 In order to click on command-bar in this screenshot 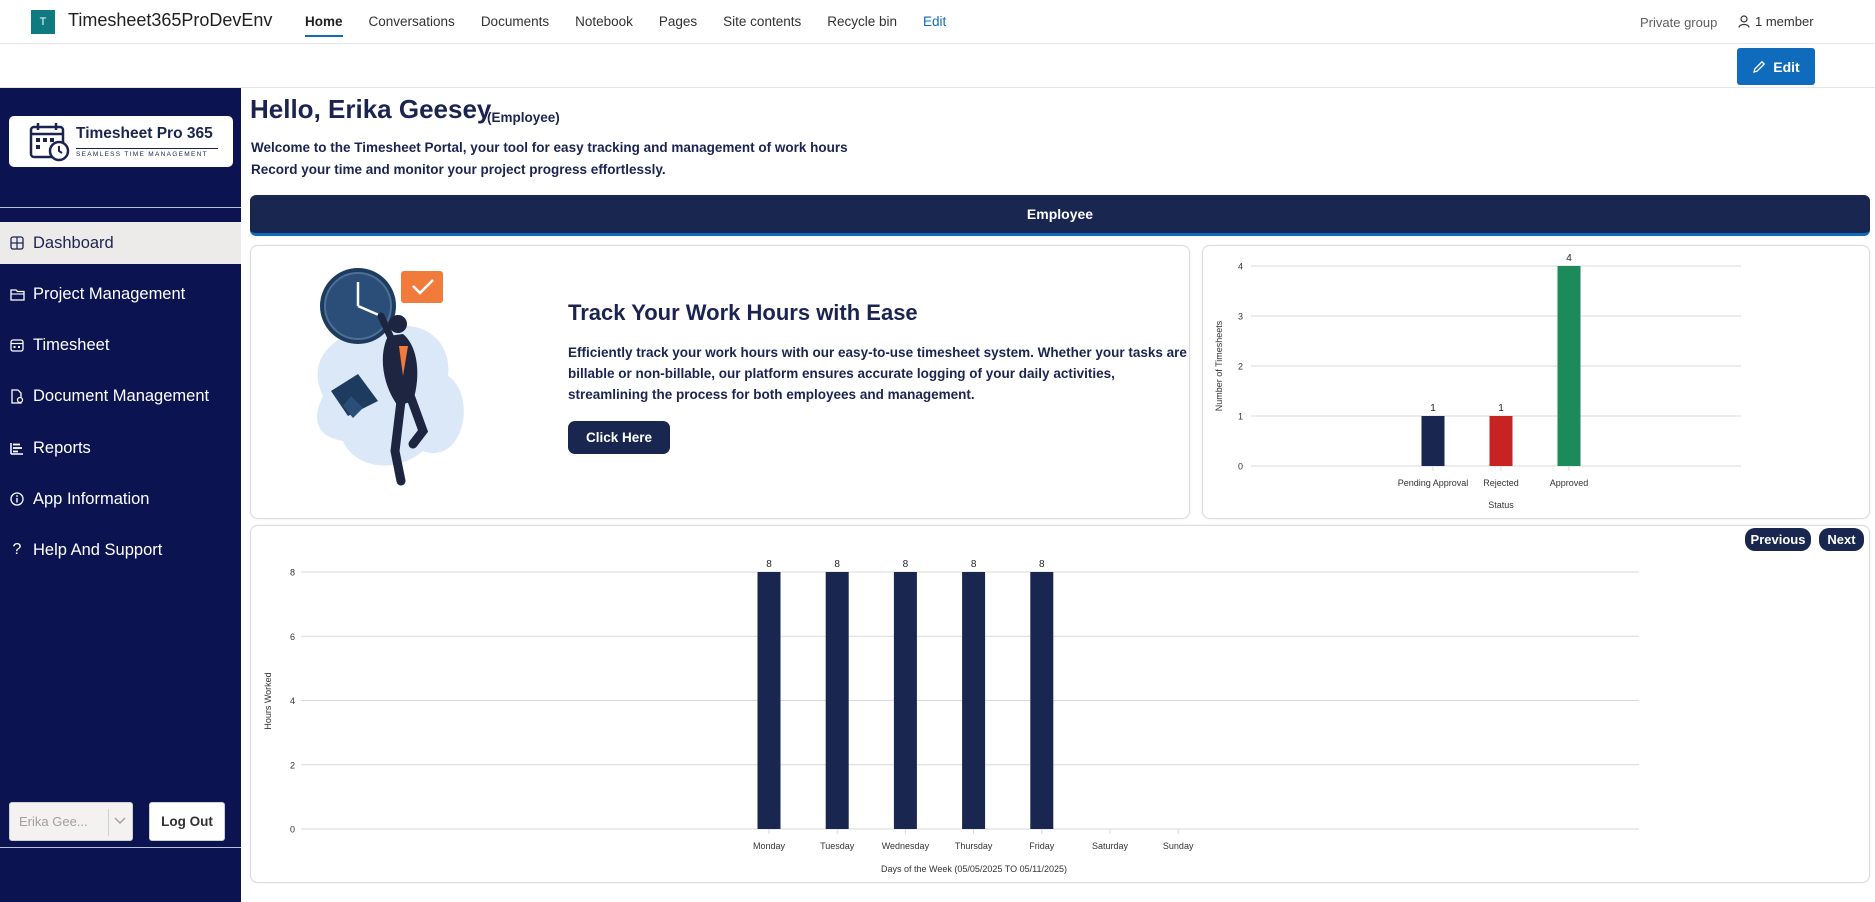, I will do `click(937, 66)`.